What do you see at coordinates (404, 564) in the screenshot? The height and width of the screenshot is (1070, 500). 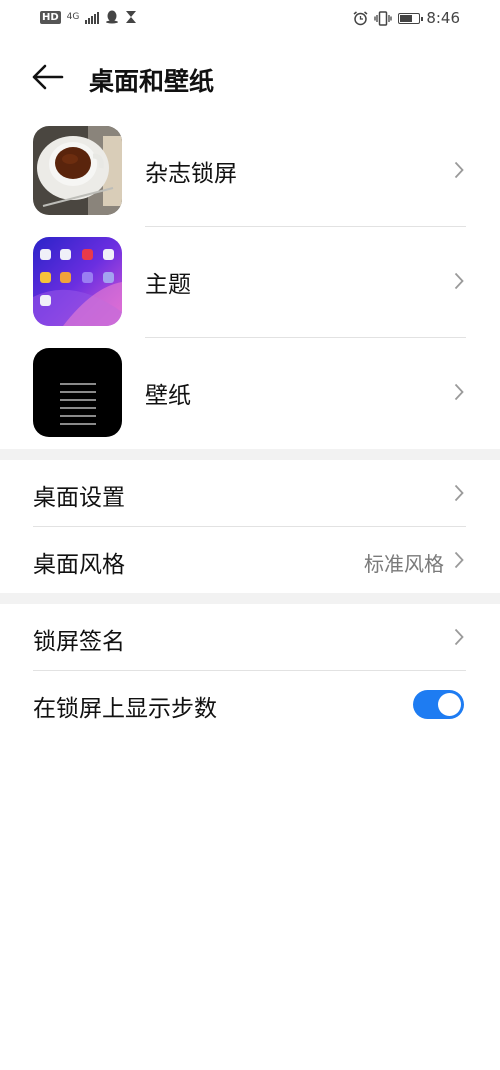 I see `desktop-style-value: 标准风格` at bounding box center [404, 564].